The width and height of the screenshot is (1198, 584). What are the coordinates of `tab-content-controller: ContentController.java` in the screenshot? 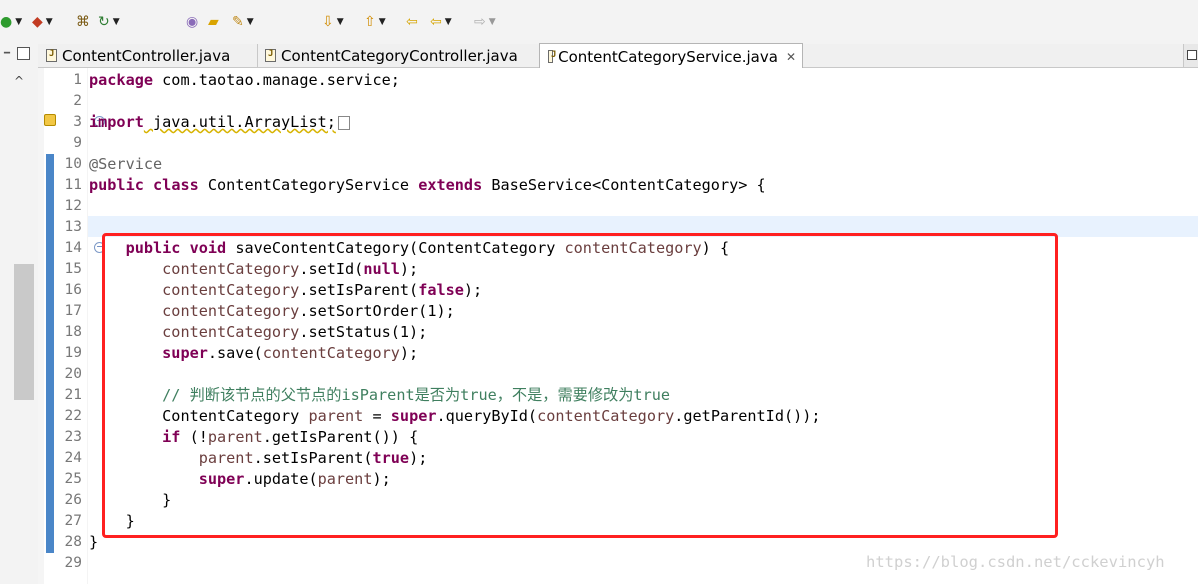 It's located at (148, 55).